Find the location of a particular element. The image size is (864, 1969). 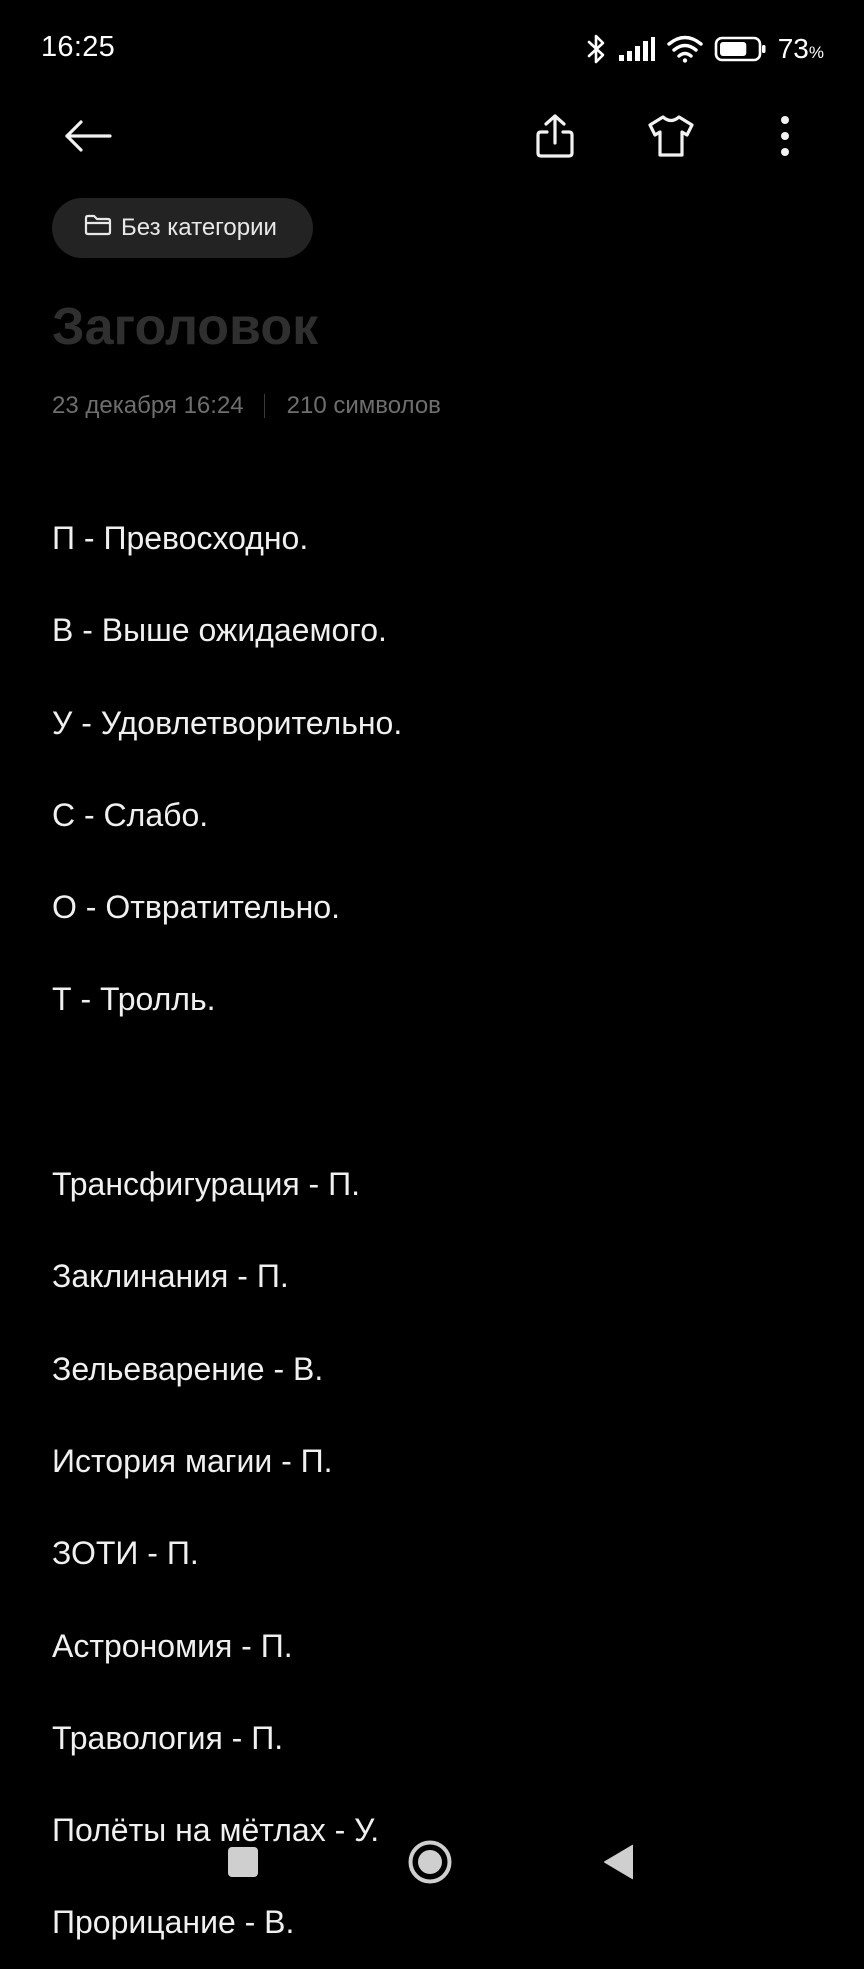

home-button is located at coordinates (430, 1864).